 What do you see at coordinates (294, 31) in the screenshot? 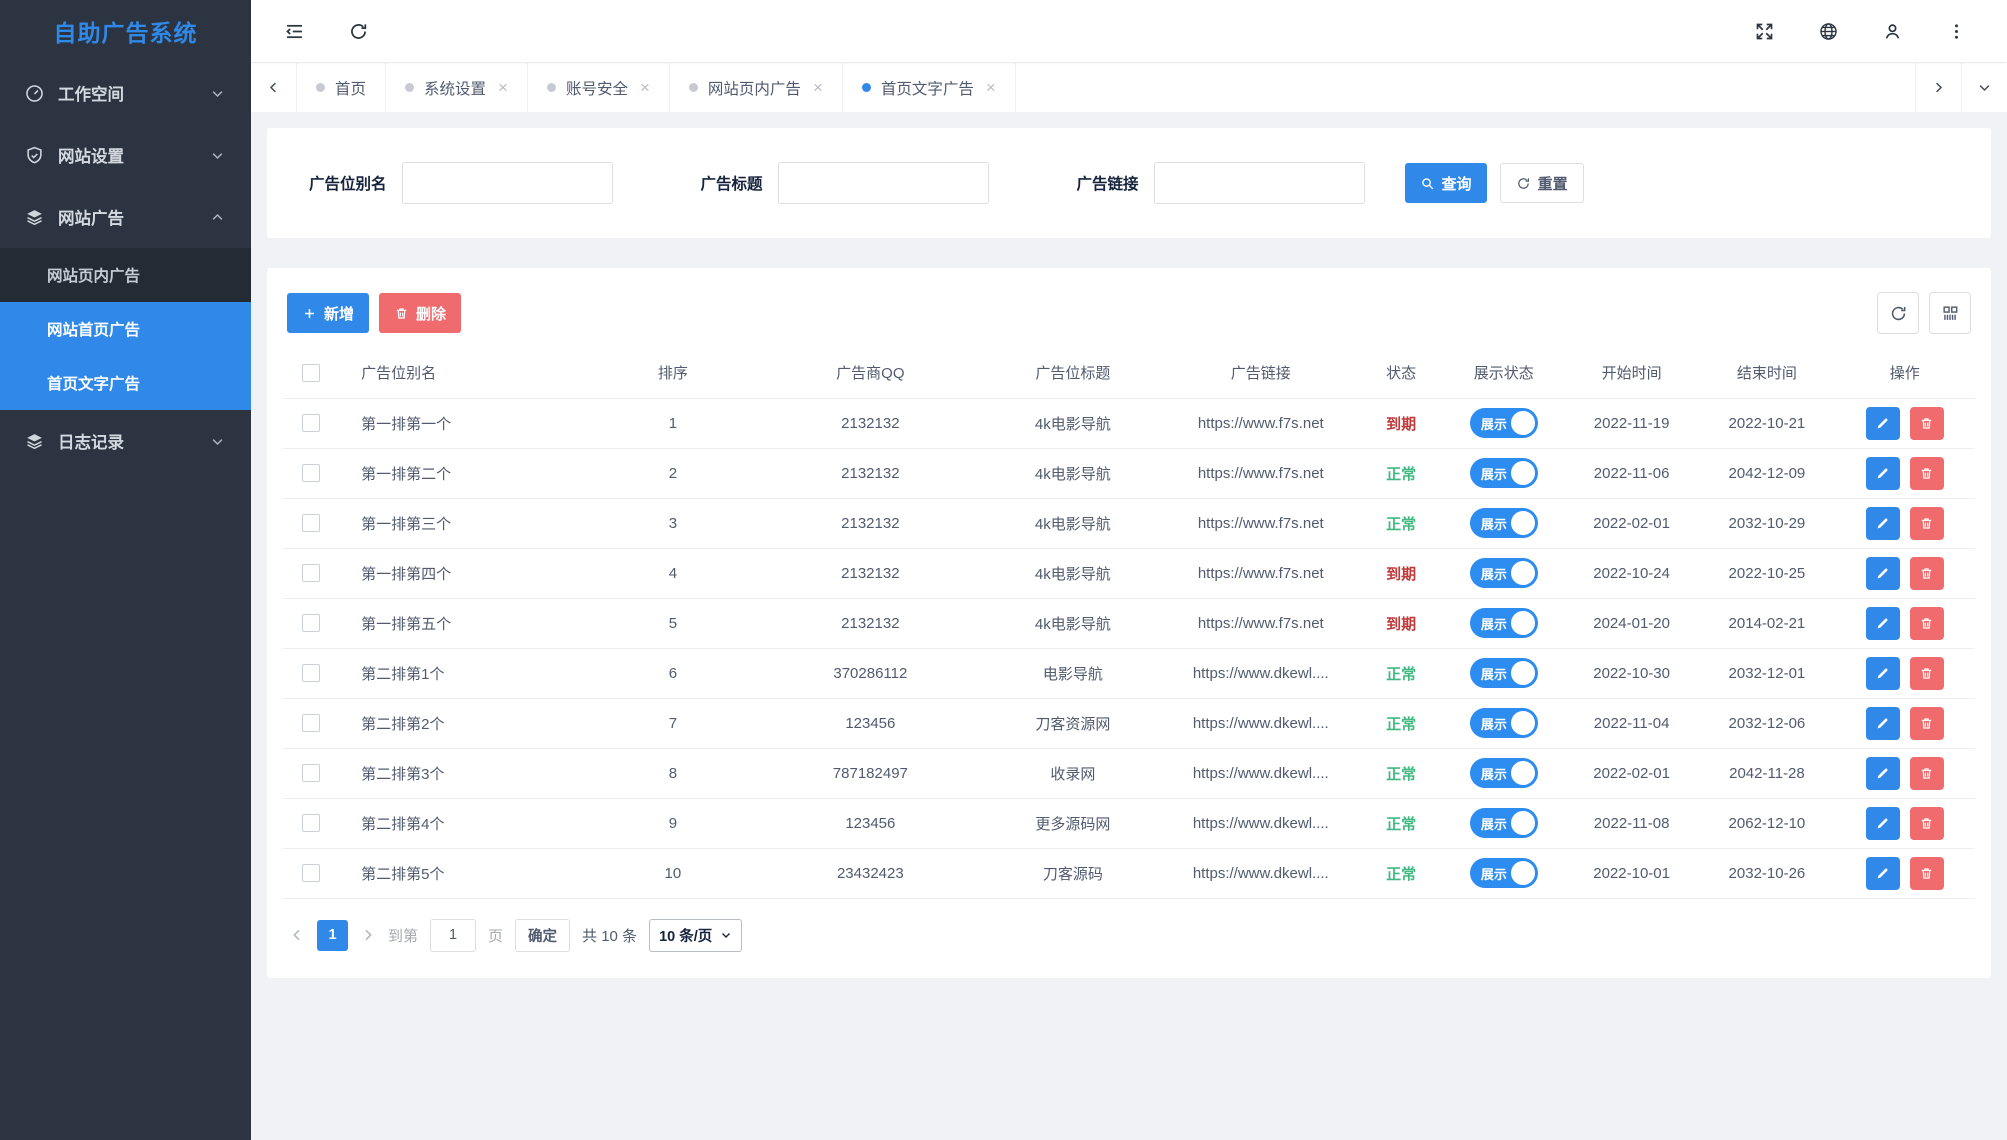
I see `collapse-menu-icon` at bounding box center [294, 31].